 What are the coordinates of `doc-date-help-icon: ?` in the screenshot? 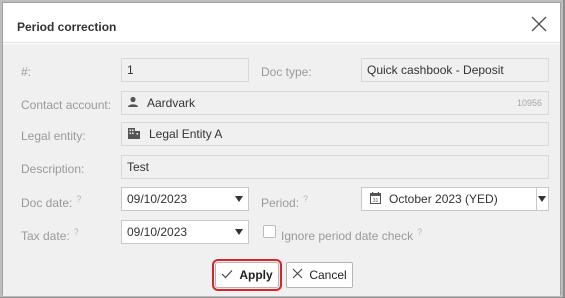 It's located at (78, 199).